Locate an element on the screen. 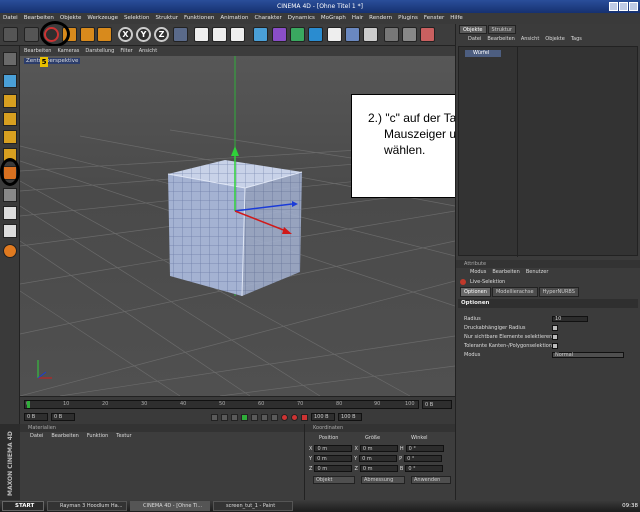 The height and width of the screenshot is (512, 640). edges-tool-icon is located at coordinates (10, 137).